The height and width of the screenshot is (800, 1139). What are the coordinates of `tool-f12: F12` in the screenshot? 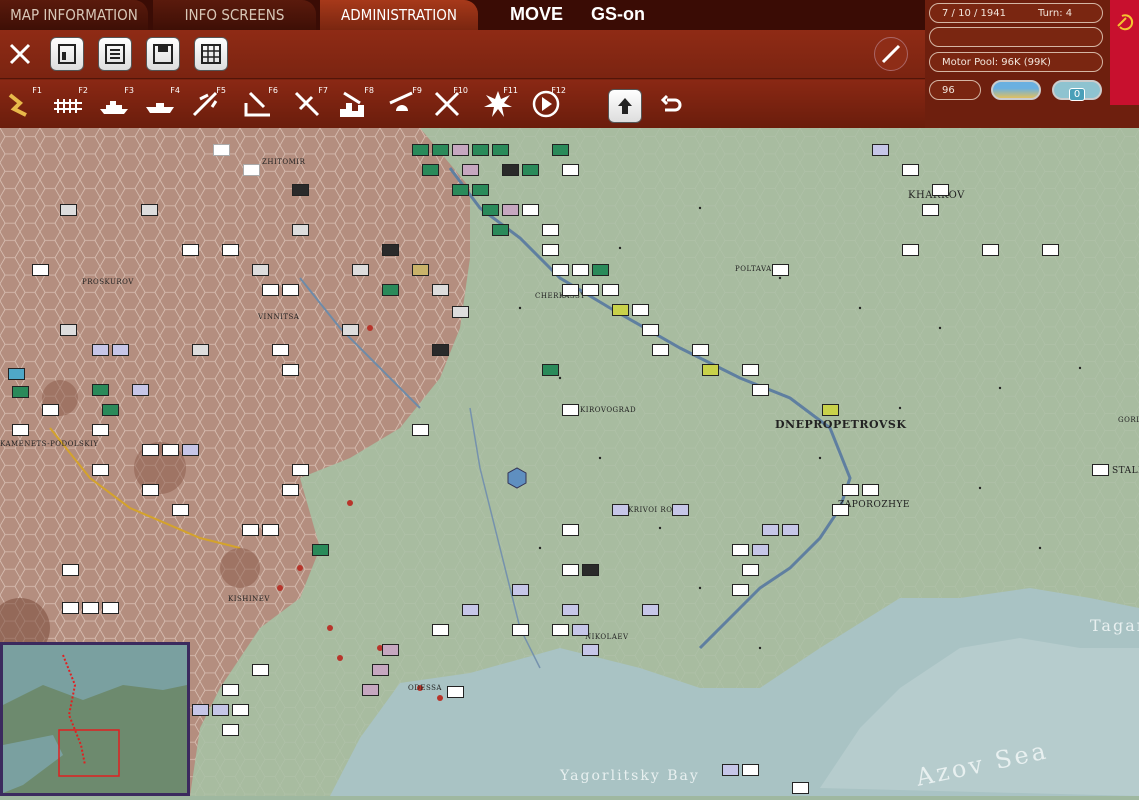 It's located at (546, 104).